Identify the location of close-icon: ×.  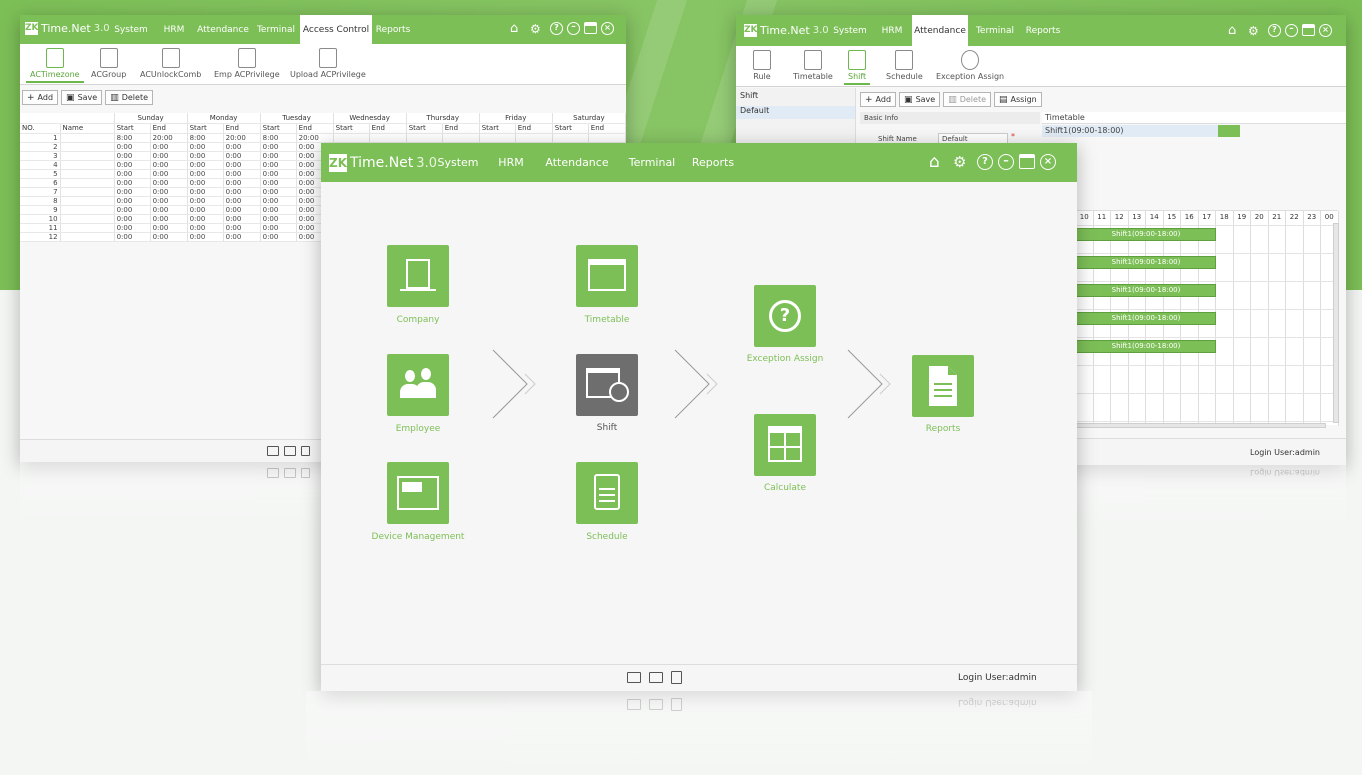
(1325, 30).